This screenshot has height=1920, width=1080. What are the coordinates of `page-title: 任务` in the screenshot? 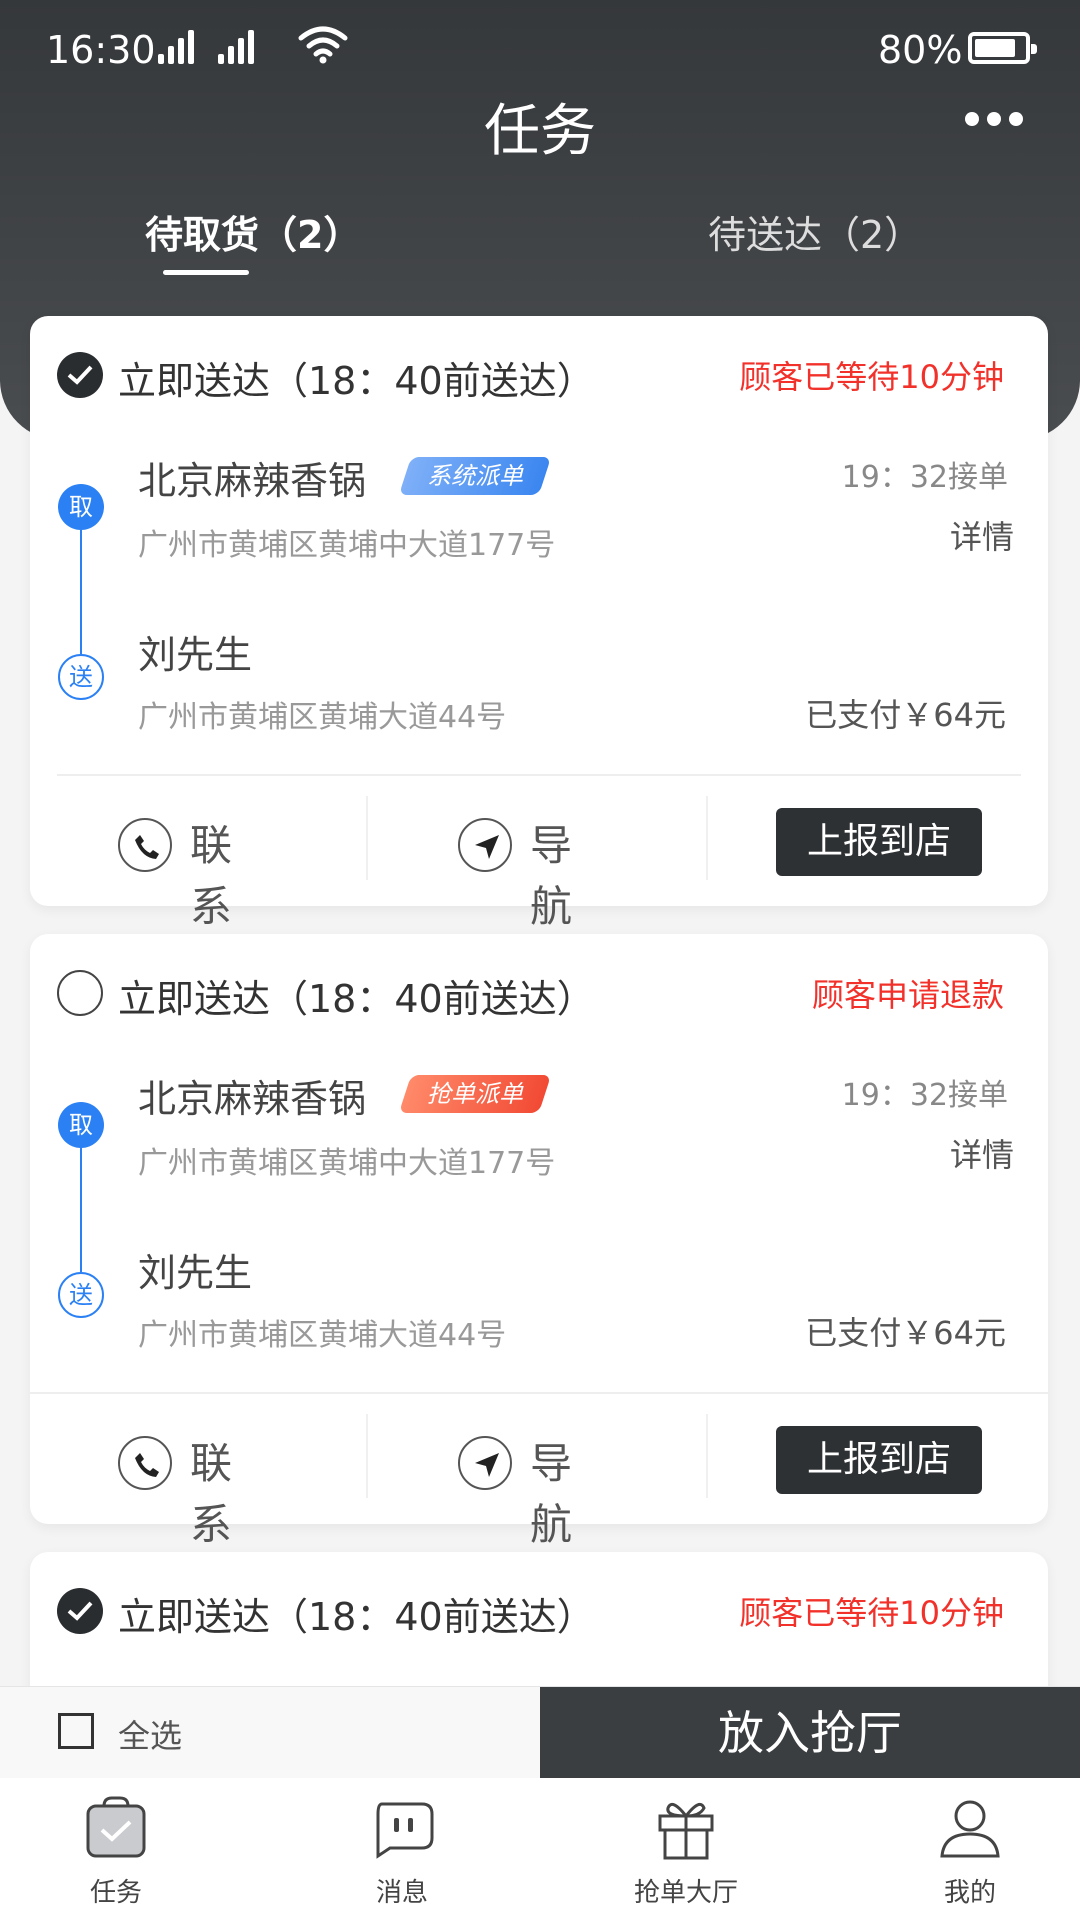 It's located at (540, 131).